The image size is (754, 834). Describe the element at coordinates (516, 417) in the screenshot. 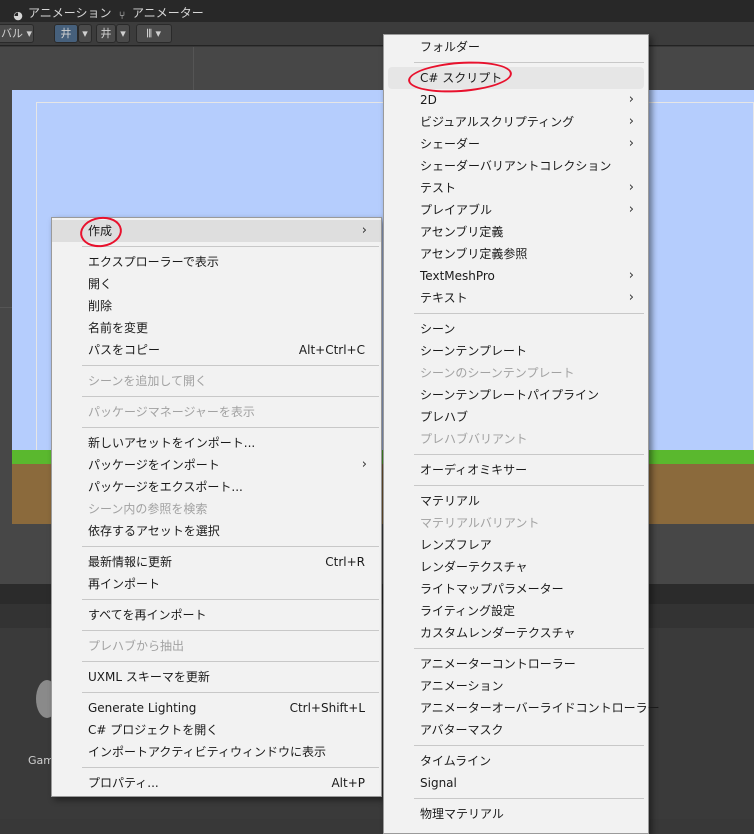

I see `menu-item-item-18: プレハブ` at that location.